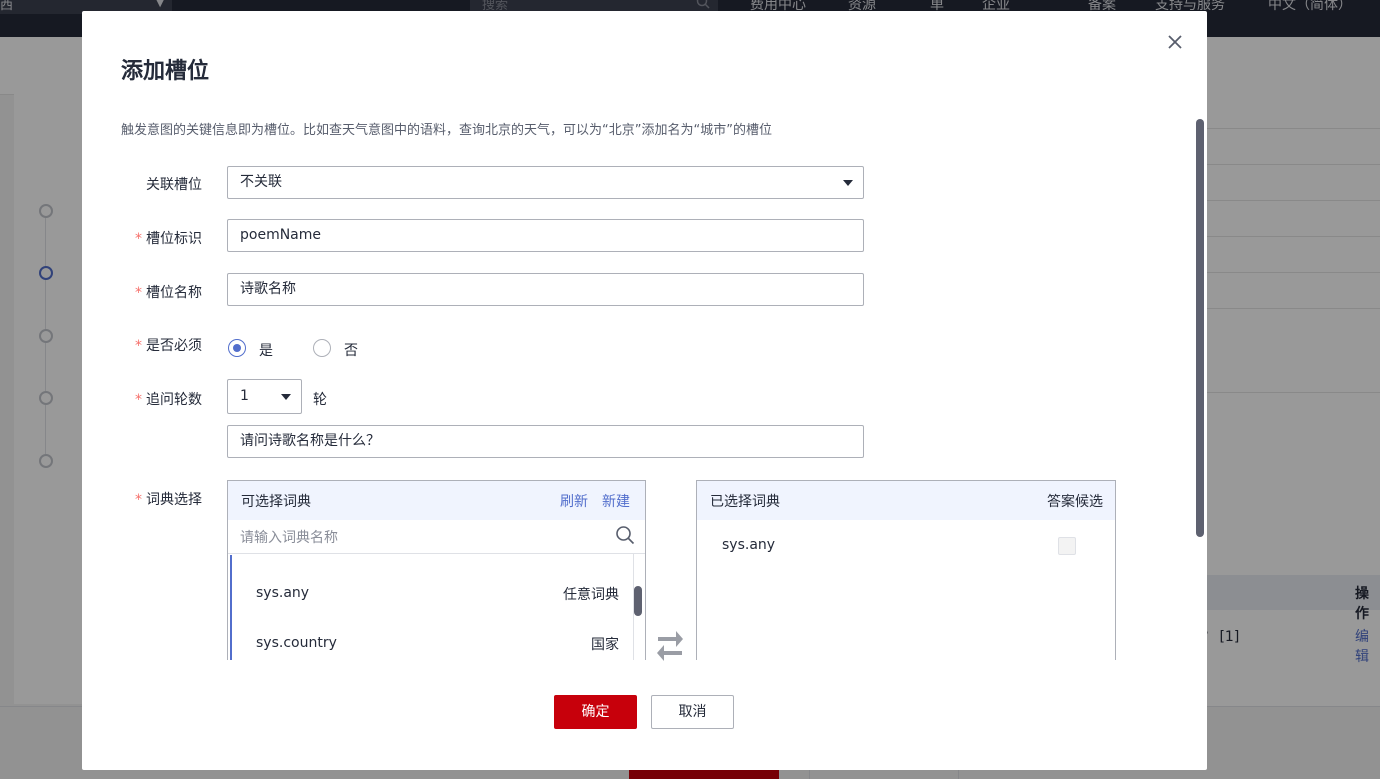  What do you see at coordinates (436, 500) in the screenshot?
I see `available-dict-header: 可选择词典 刷新 新建` at bounding box center [436, 500].